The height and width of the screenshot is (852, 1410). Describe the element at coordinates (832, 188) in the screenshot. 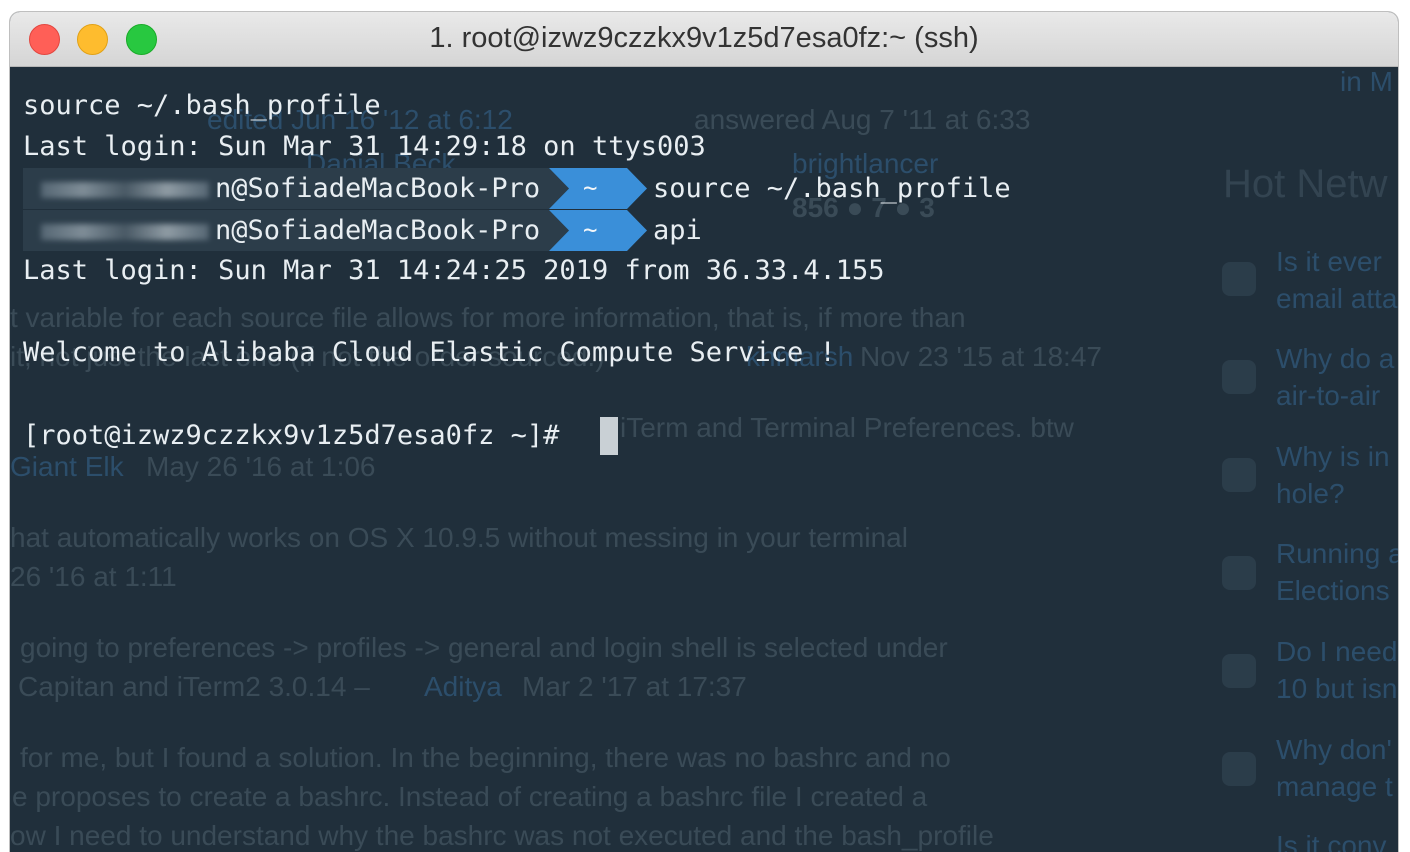

I see `prompt-command: source ~/.bash_profile` at that location.